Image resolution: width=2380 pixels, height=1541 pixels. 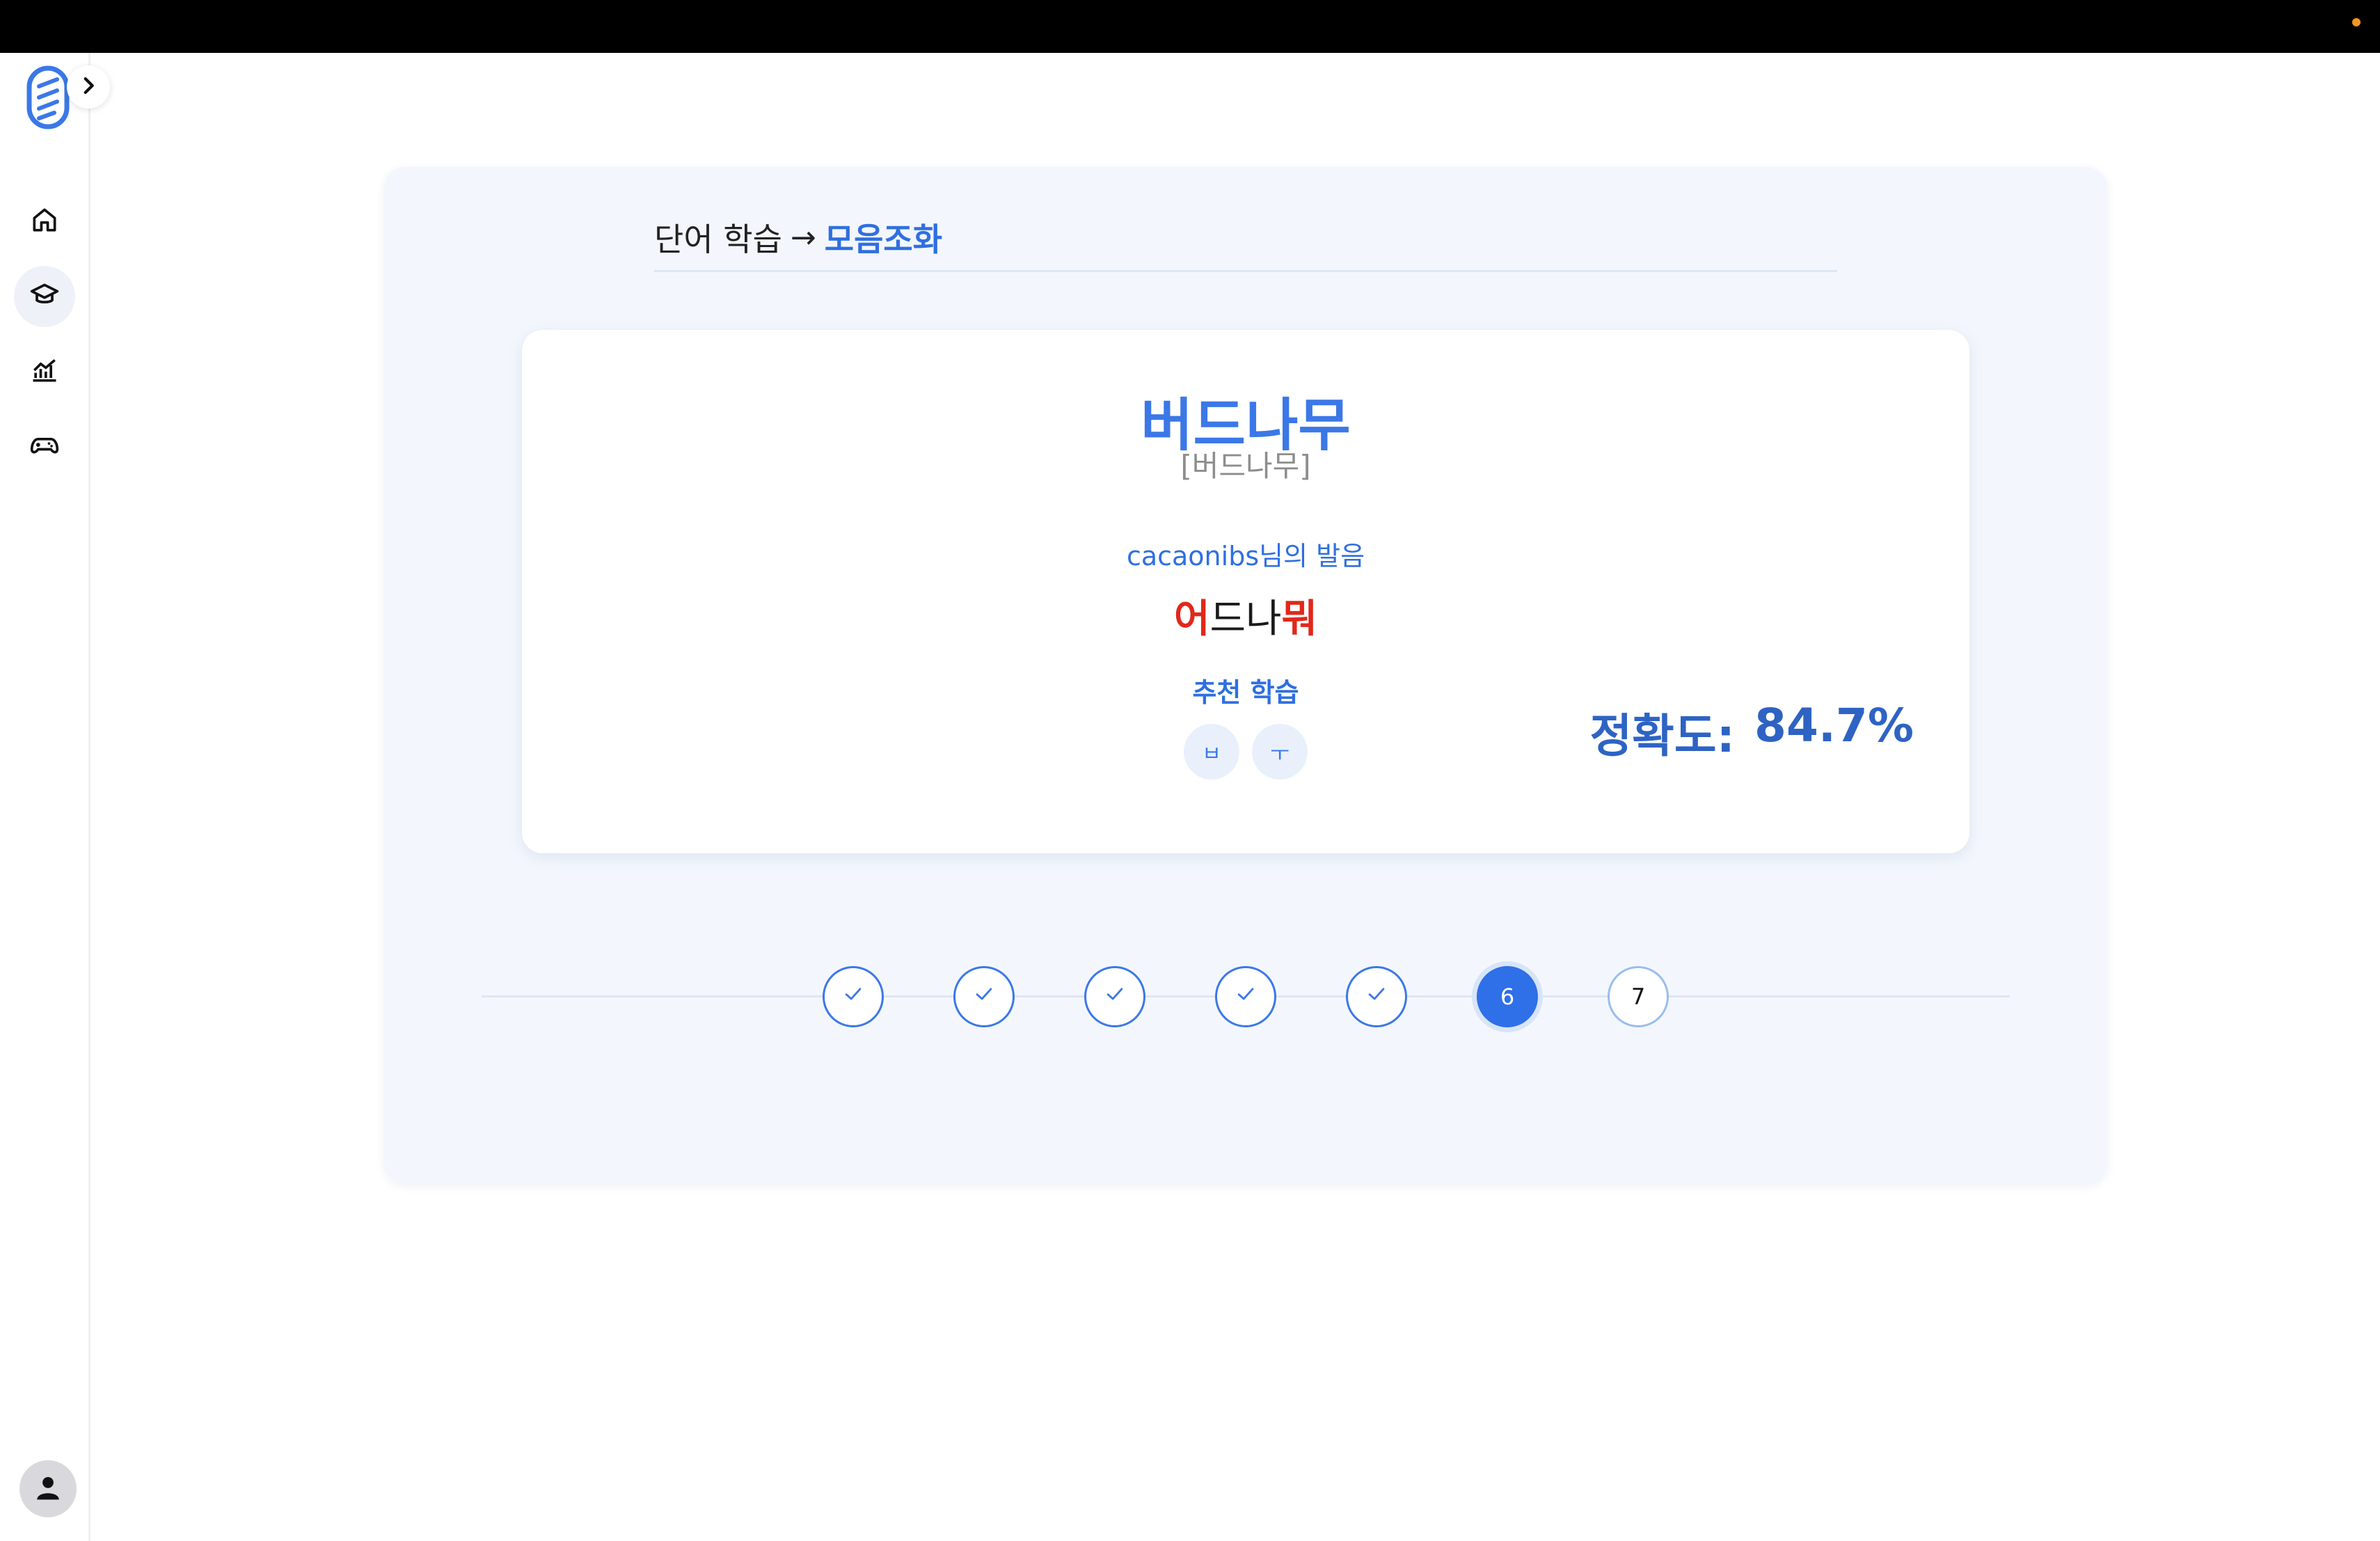 I want to click on graduation-cap-icon, so click(x=44, y=296).